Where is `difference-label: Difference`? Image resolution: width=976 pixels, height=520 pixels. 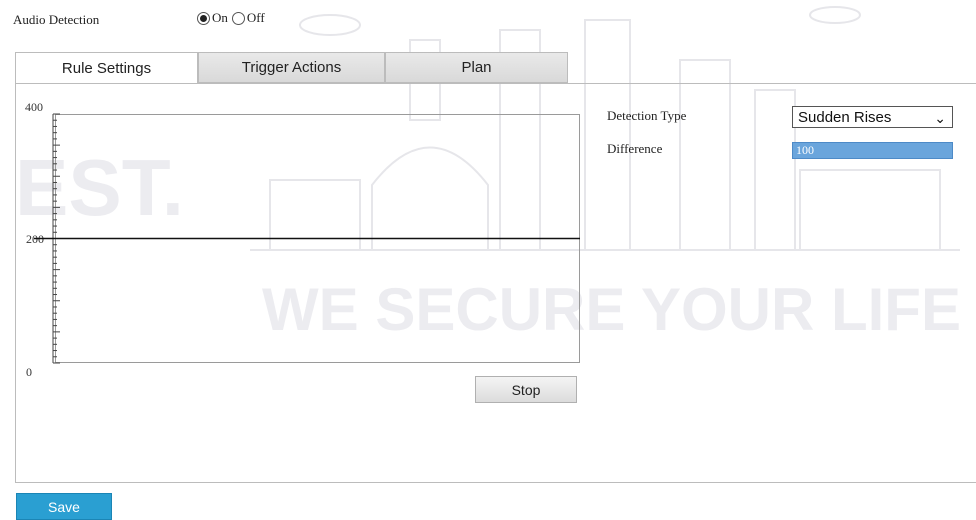 difference-label: Difference is located at coordinates (635, 148).